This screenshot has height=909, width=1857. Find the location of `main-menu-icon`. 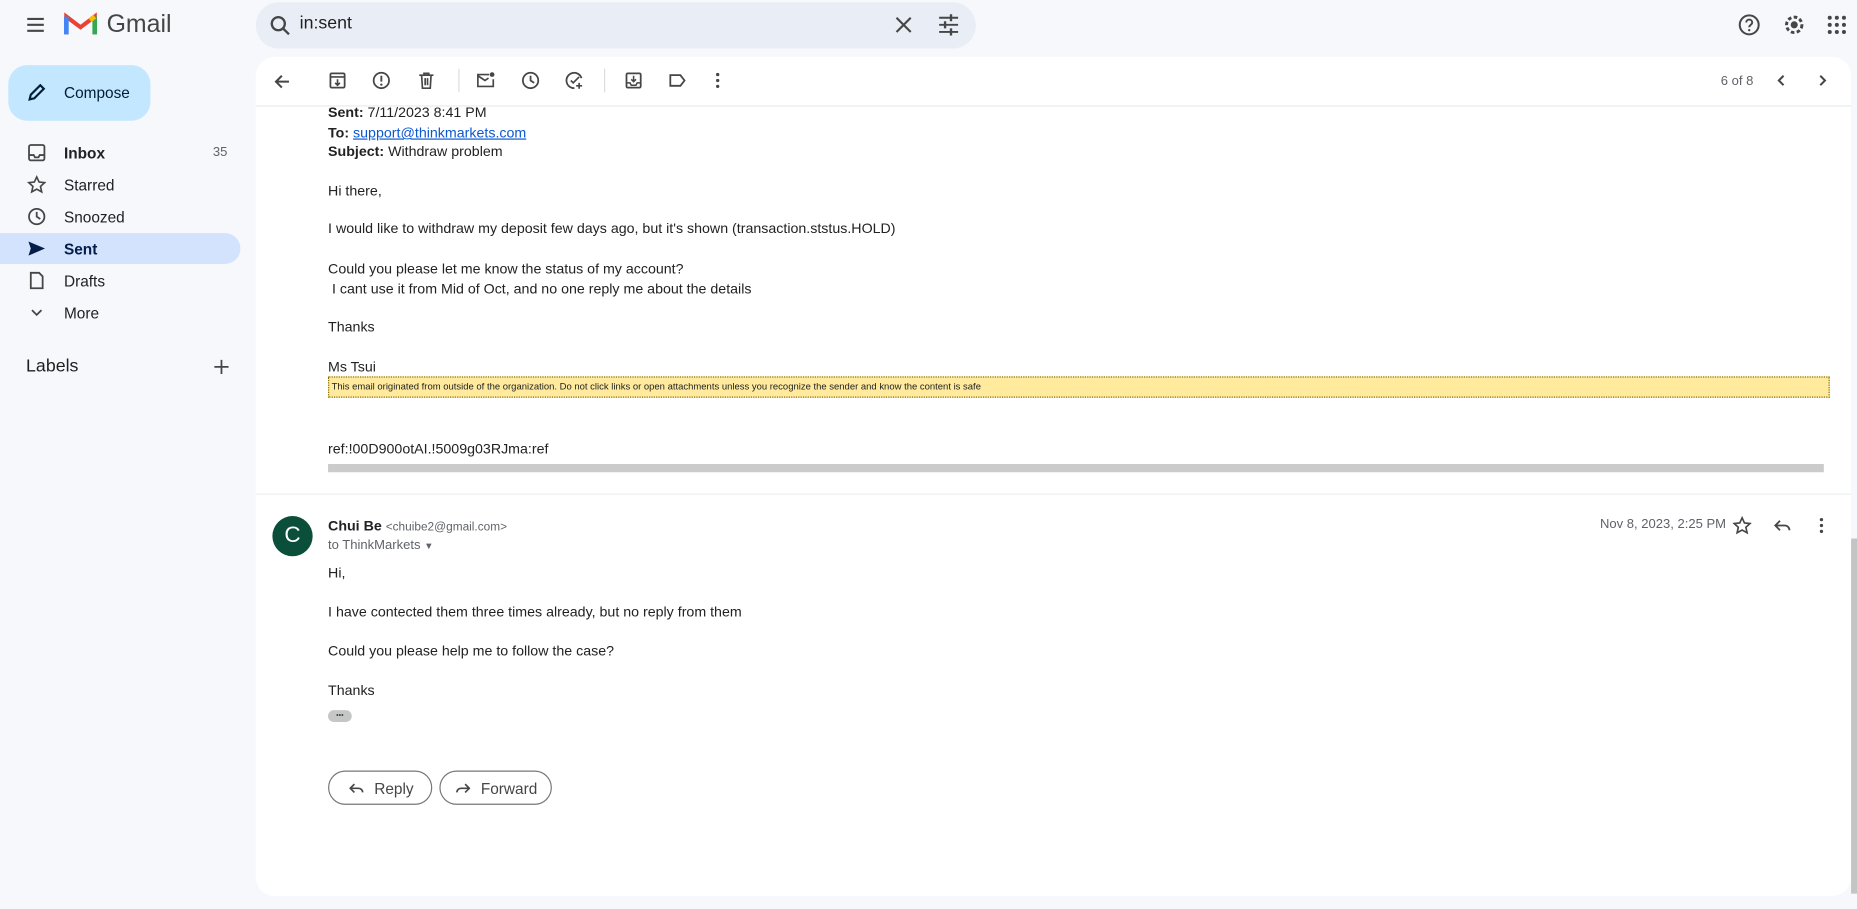

main-menu-icon is located at coordinates (36, 25).